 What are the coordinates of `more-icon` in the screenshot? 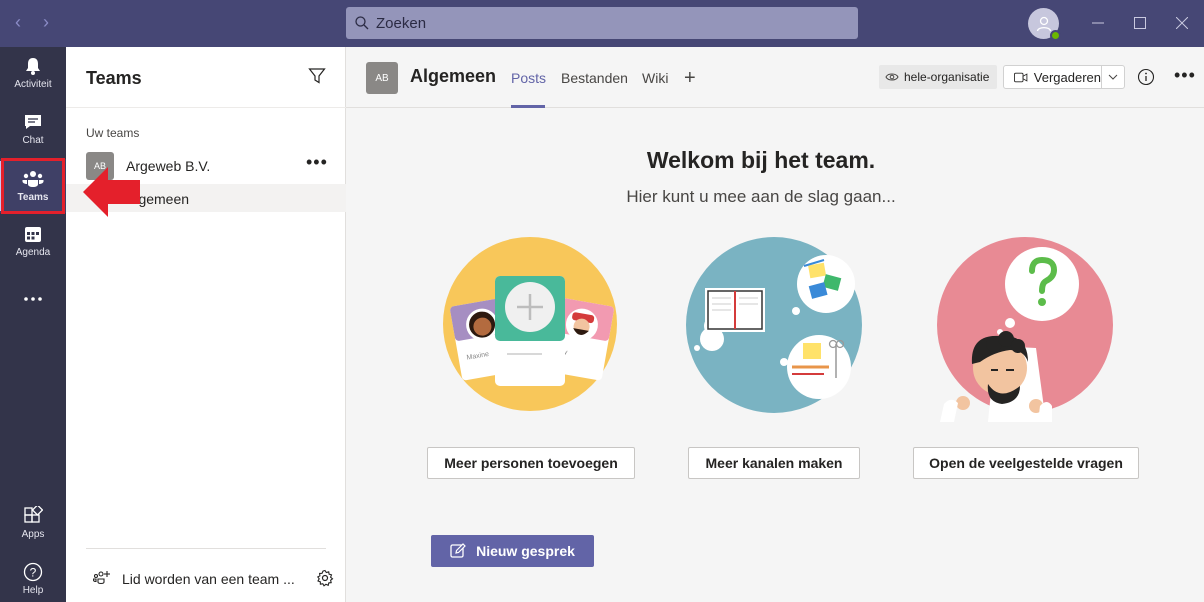 It's located at (33, 299).